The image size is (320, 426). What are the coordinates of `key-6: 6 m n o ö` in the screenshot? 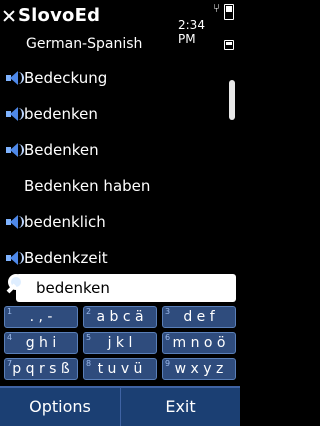 It's located at (199, 343).